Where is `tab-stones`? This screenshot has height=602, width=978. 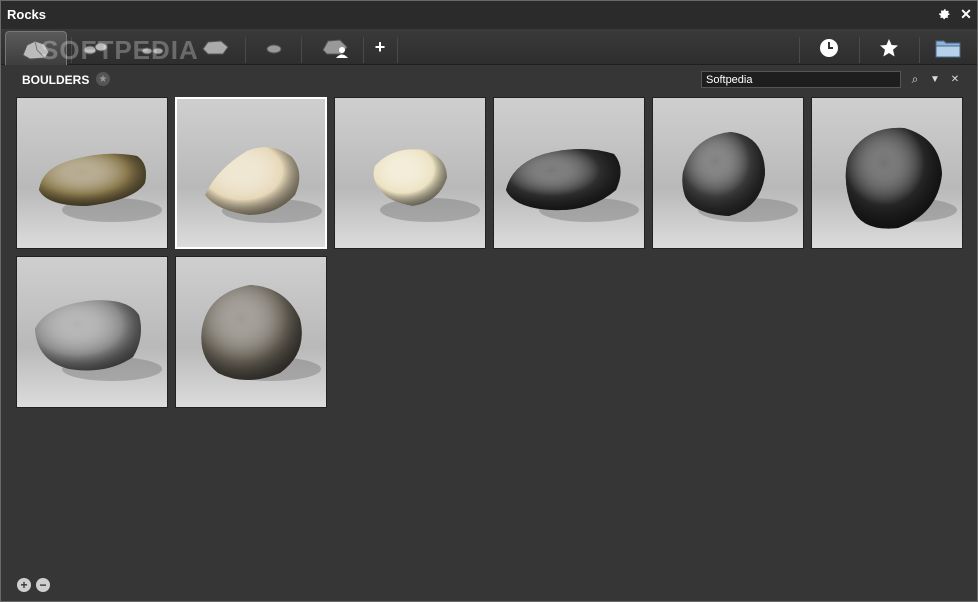 tab-stones is located at coordinates (215, 48).